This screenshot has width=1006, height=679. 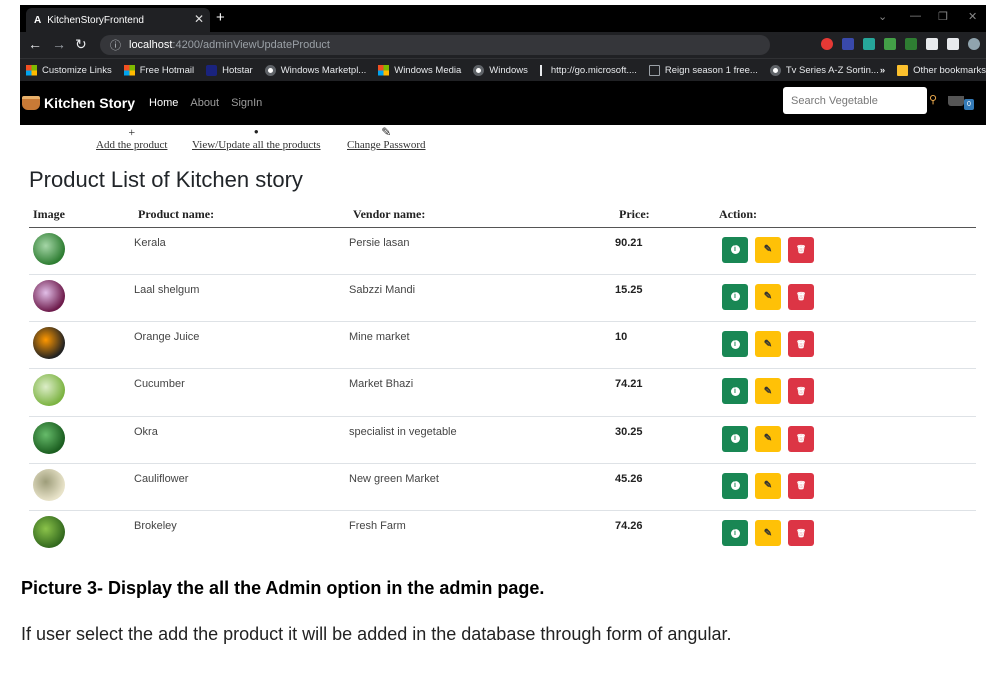 I want to click on vendor-name-cell: specialist in vegetable, so click(x=482, y=440).